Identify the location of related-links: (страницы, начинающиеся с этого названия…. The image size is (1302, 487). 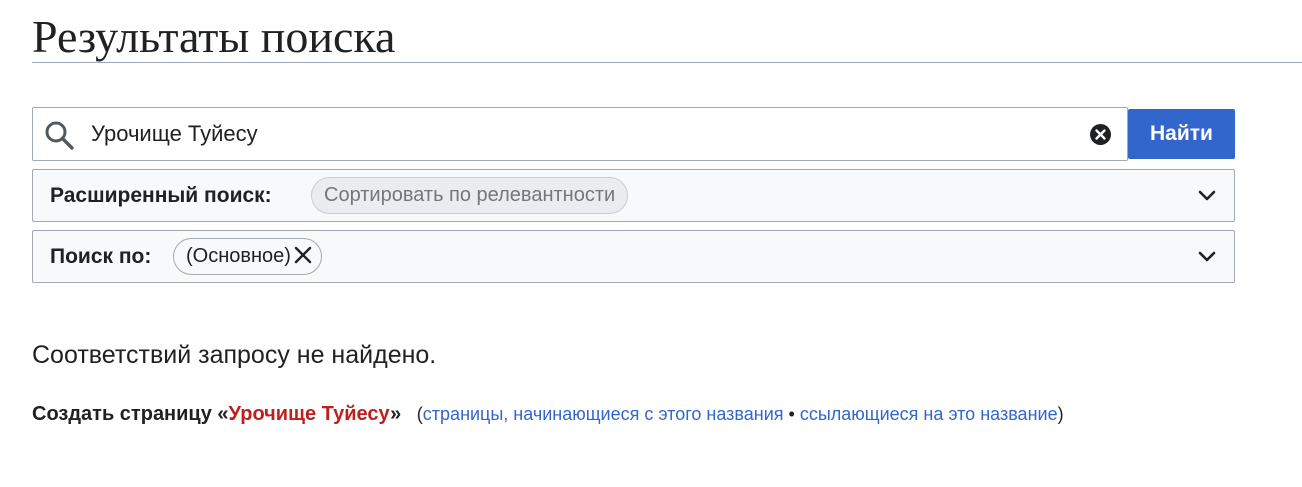
(740, 414).